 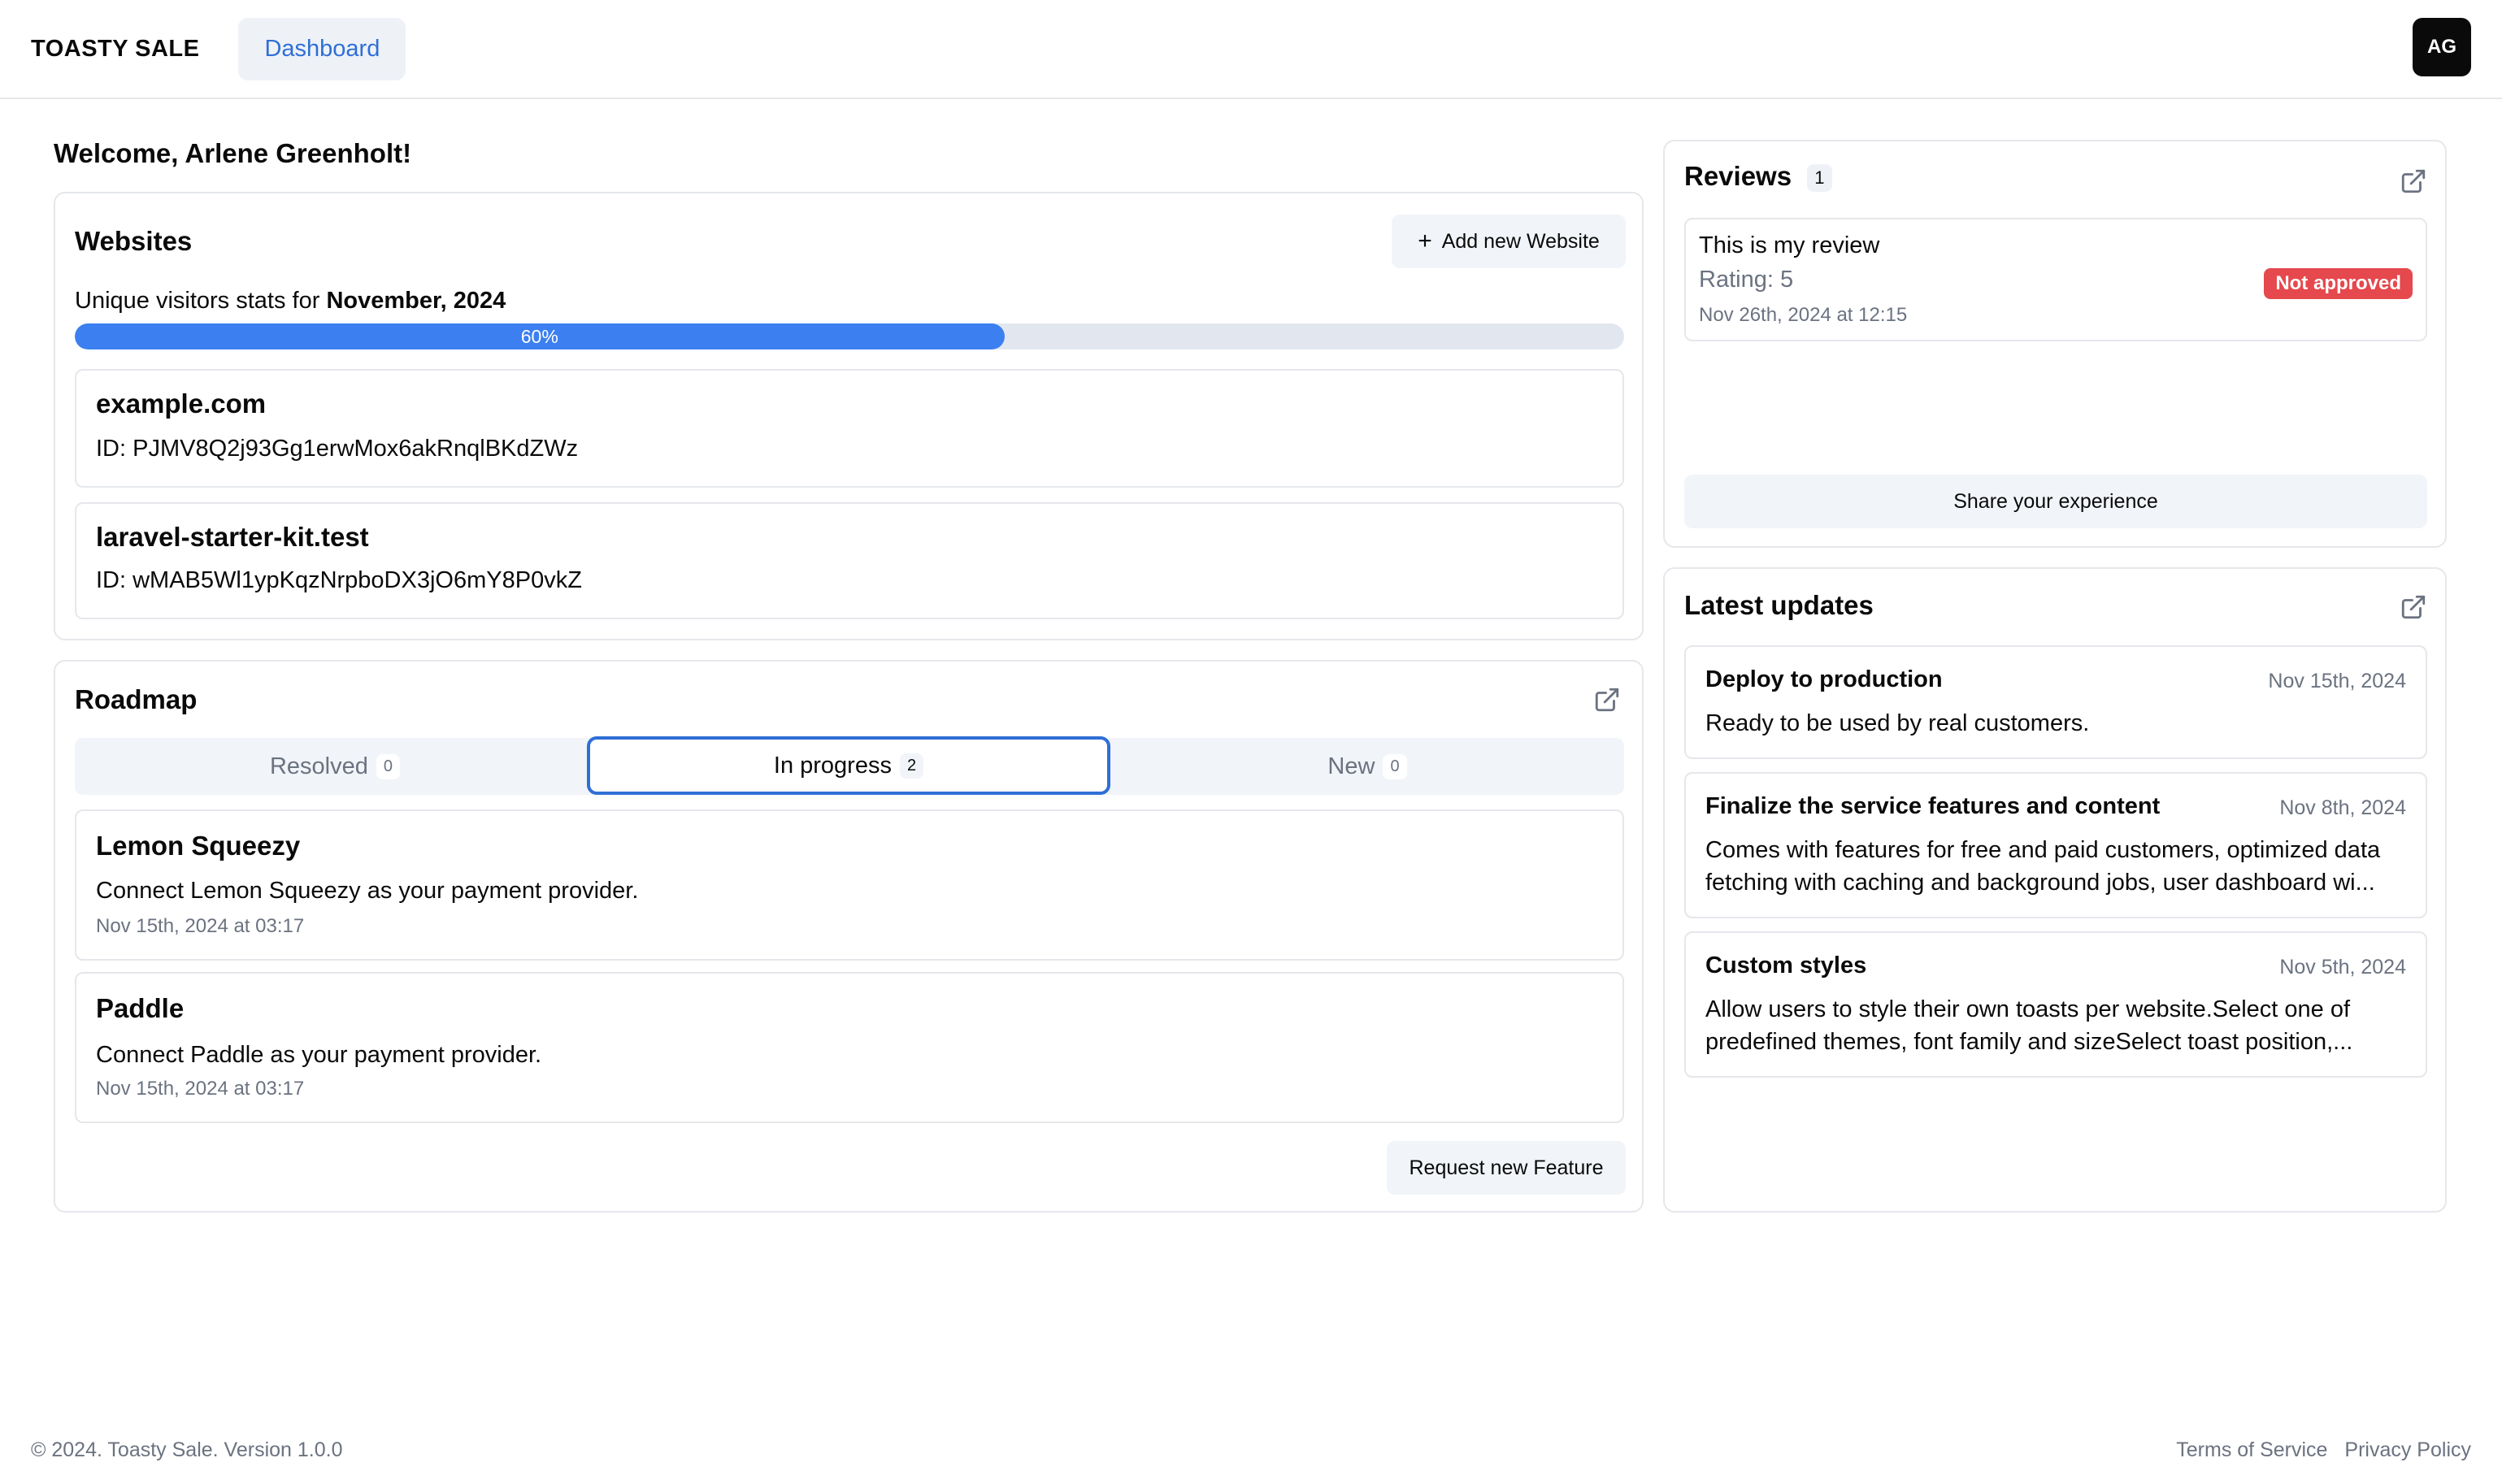 I want to click on visitors-stats-text: Unique visitors stats for November, 2024, so click(x=290, y=301).